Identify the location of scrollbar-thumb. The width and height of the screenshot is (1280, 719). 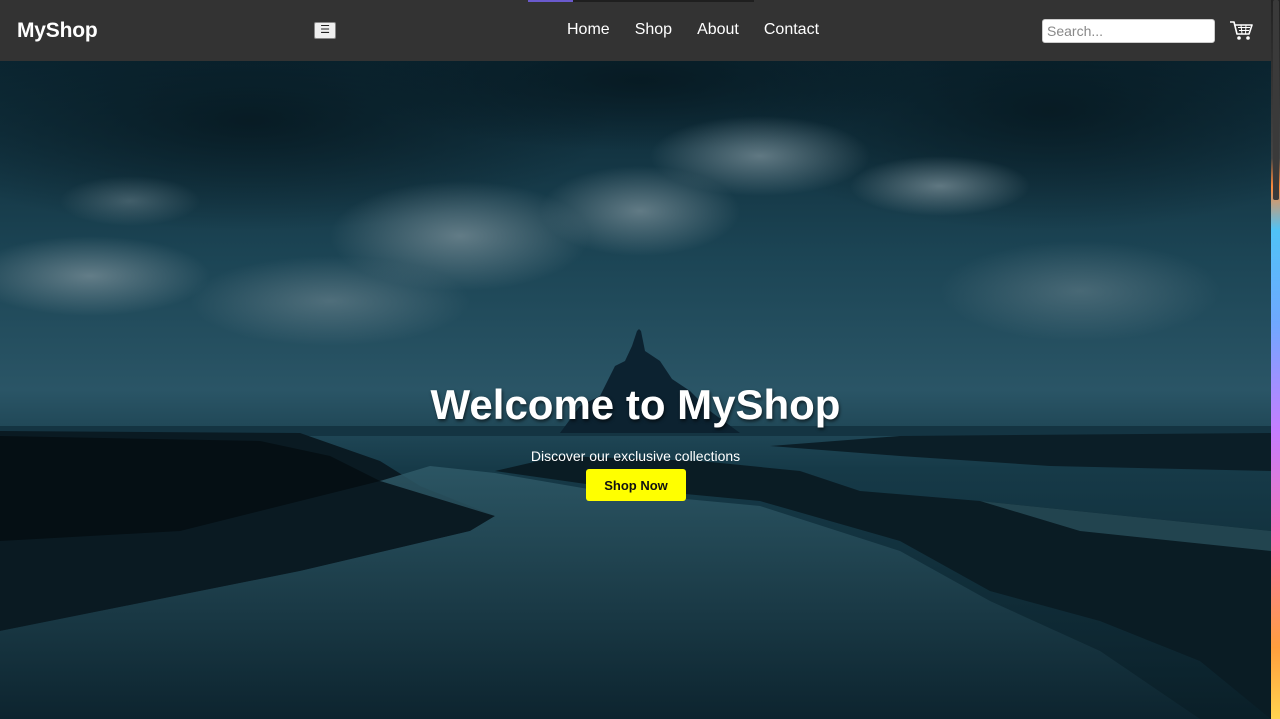
(1276, 100).